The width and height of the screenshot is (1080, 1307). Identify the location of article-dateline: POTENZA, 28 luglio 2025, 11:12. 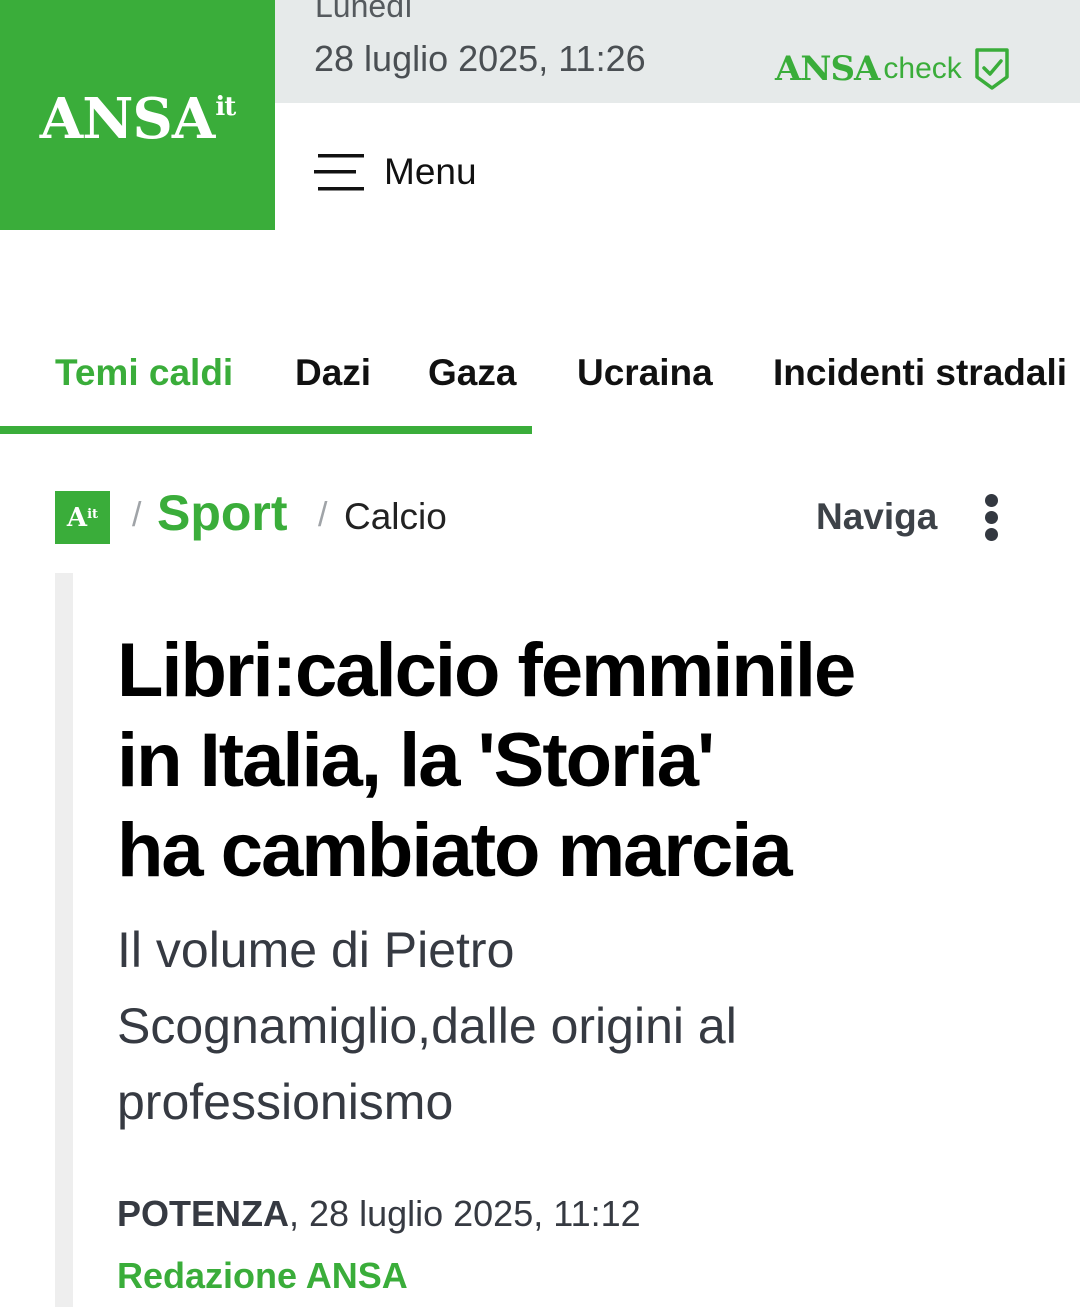
(379, 1214).